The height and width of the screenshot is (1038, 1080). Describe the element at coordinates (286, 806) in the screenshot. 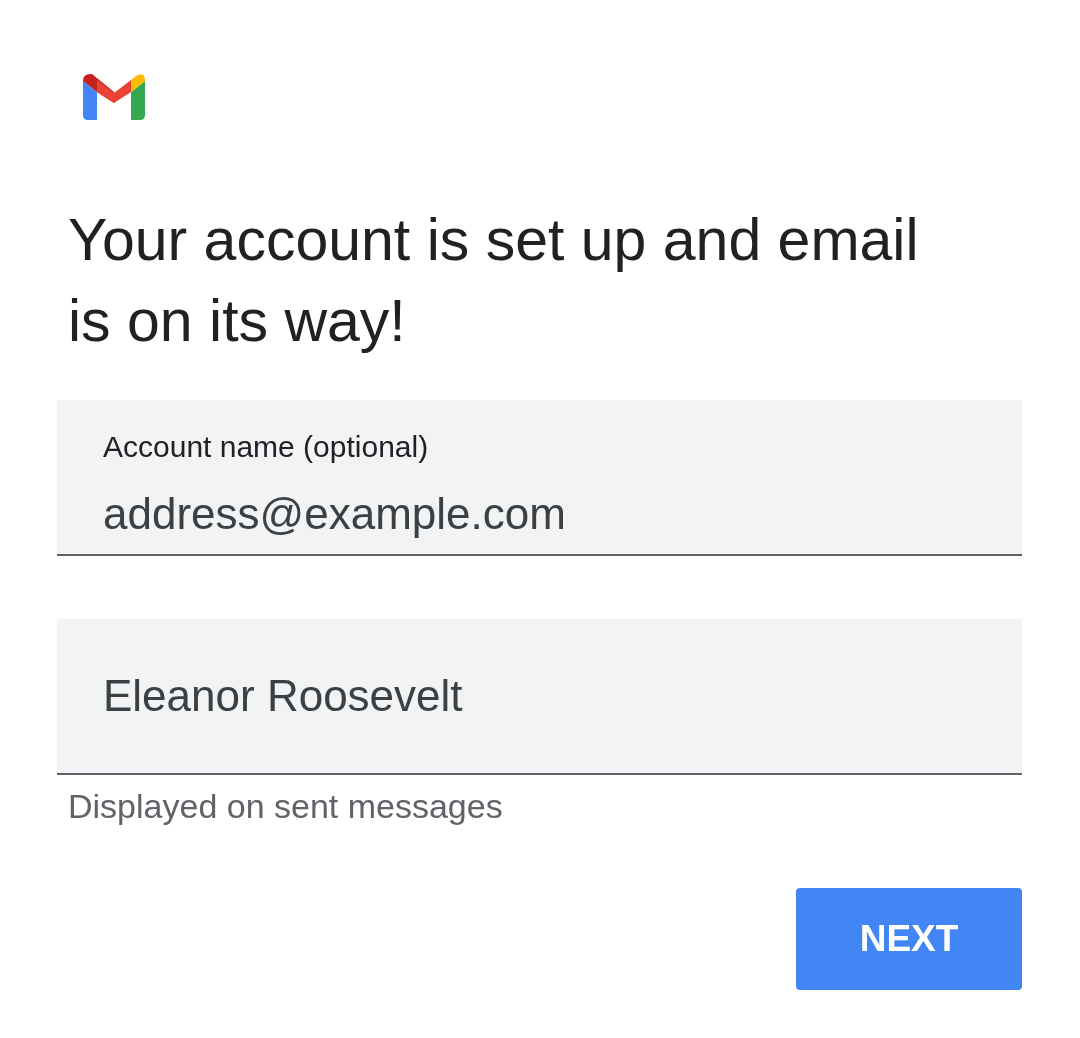

I see `helper-text: Displayed on sent messages` at that location.